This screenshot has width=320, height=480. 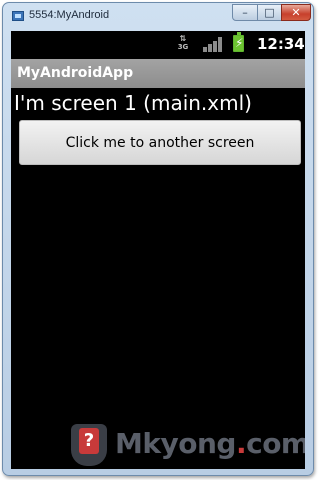 What do you see at coordinates (296, 12) in the screenshot?
I see `close-button: ✕` at bounding box center [296, 12].